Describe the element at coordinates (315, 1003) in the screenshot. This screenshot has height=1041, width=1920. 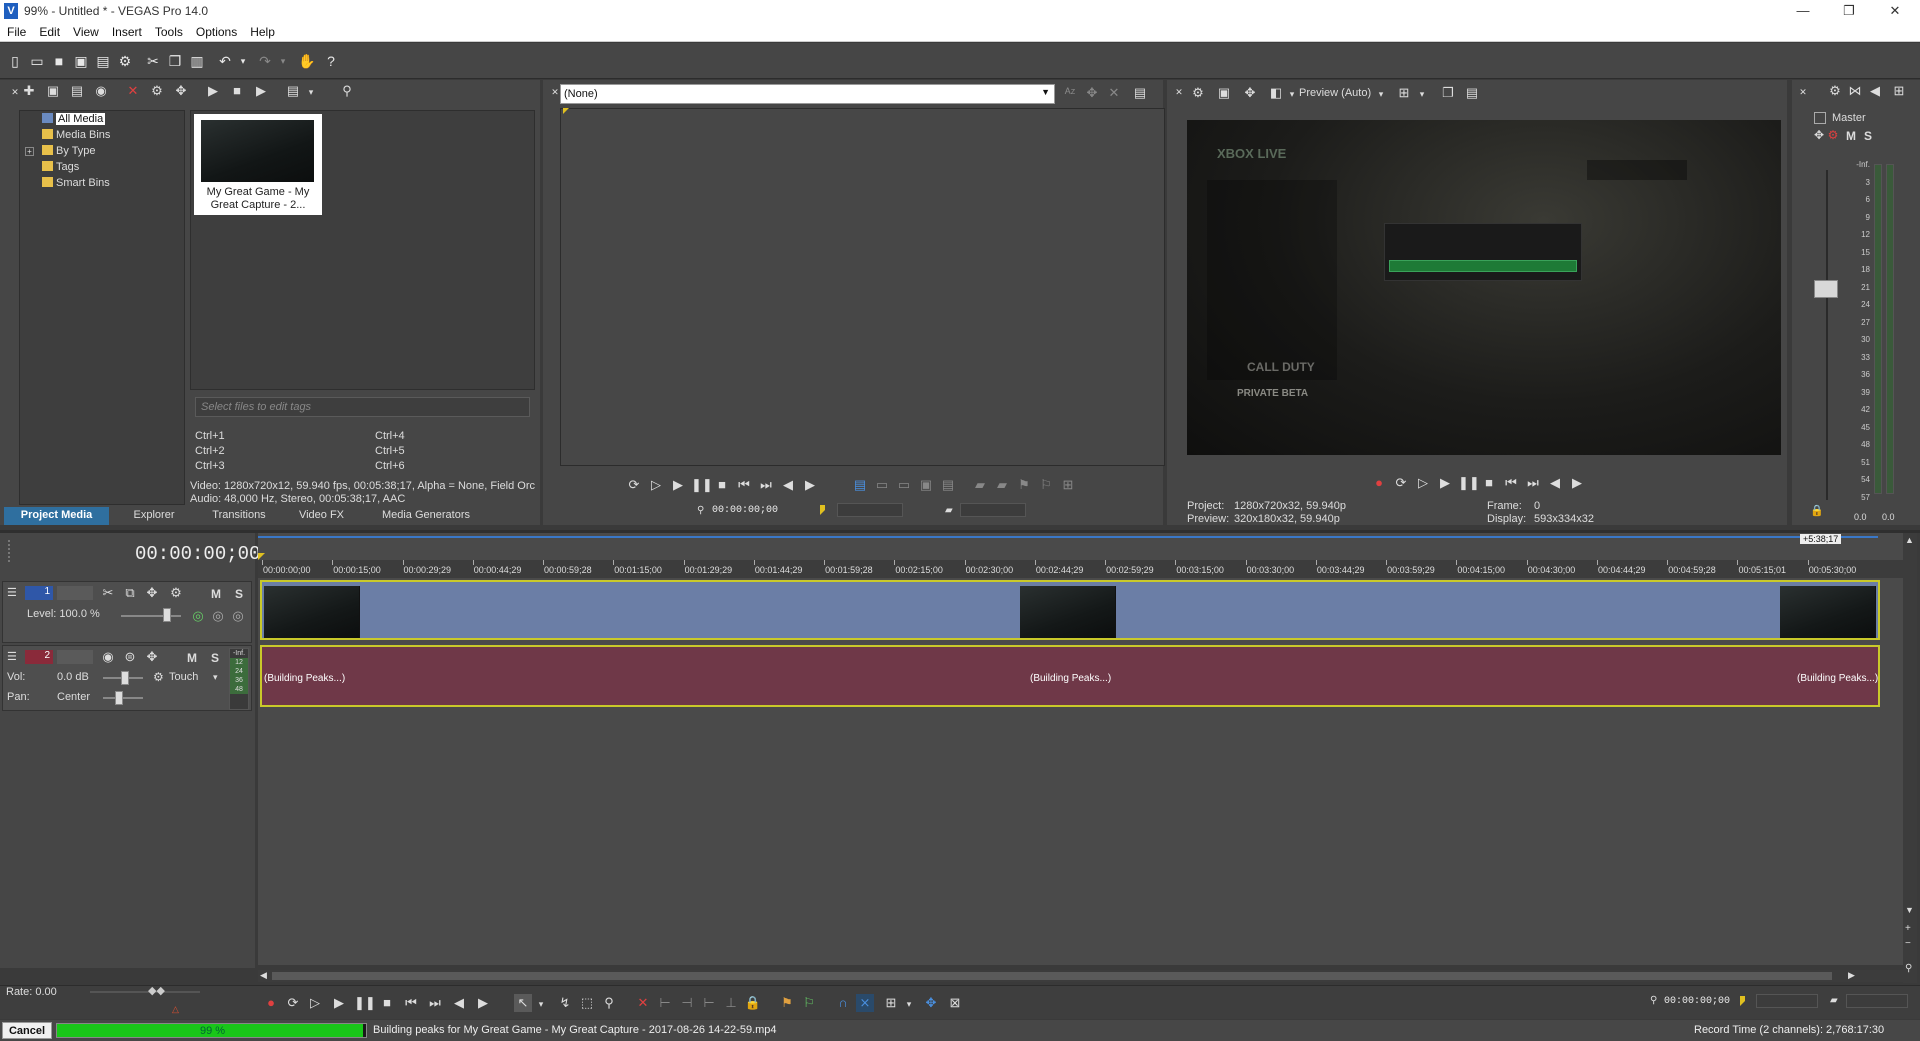
I see `play-from-start-icon: ▷` at that location.